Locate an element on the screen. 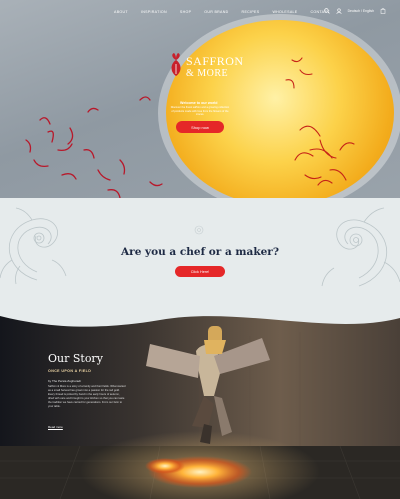 This screenshot has width=400, height=499. story-kicker: ONCE UPON A FIELD is located at coordinates (70, 371).